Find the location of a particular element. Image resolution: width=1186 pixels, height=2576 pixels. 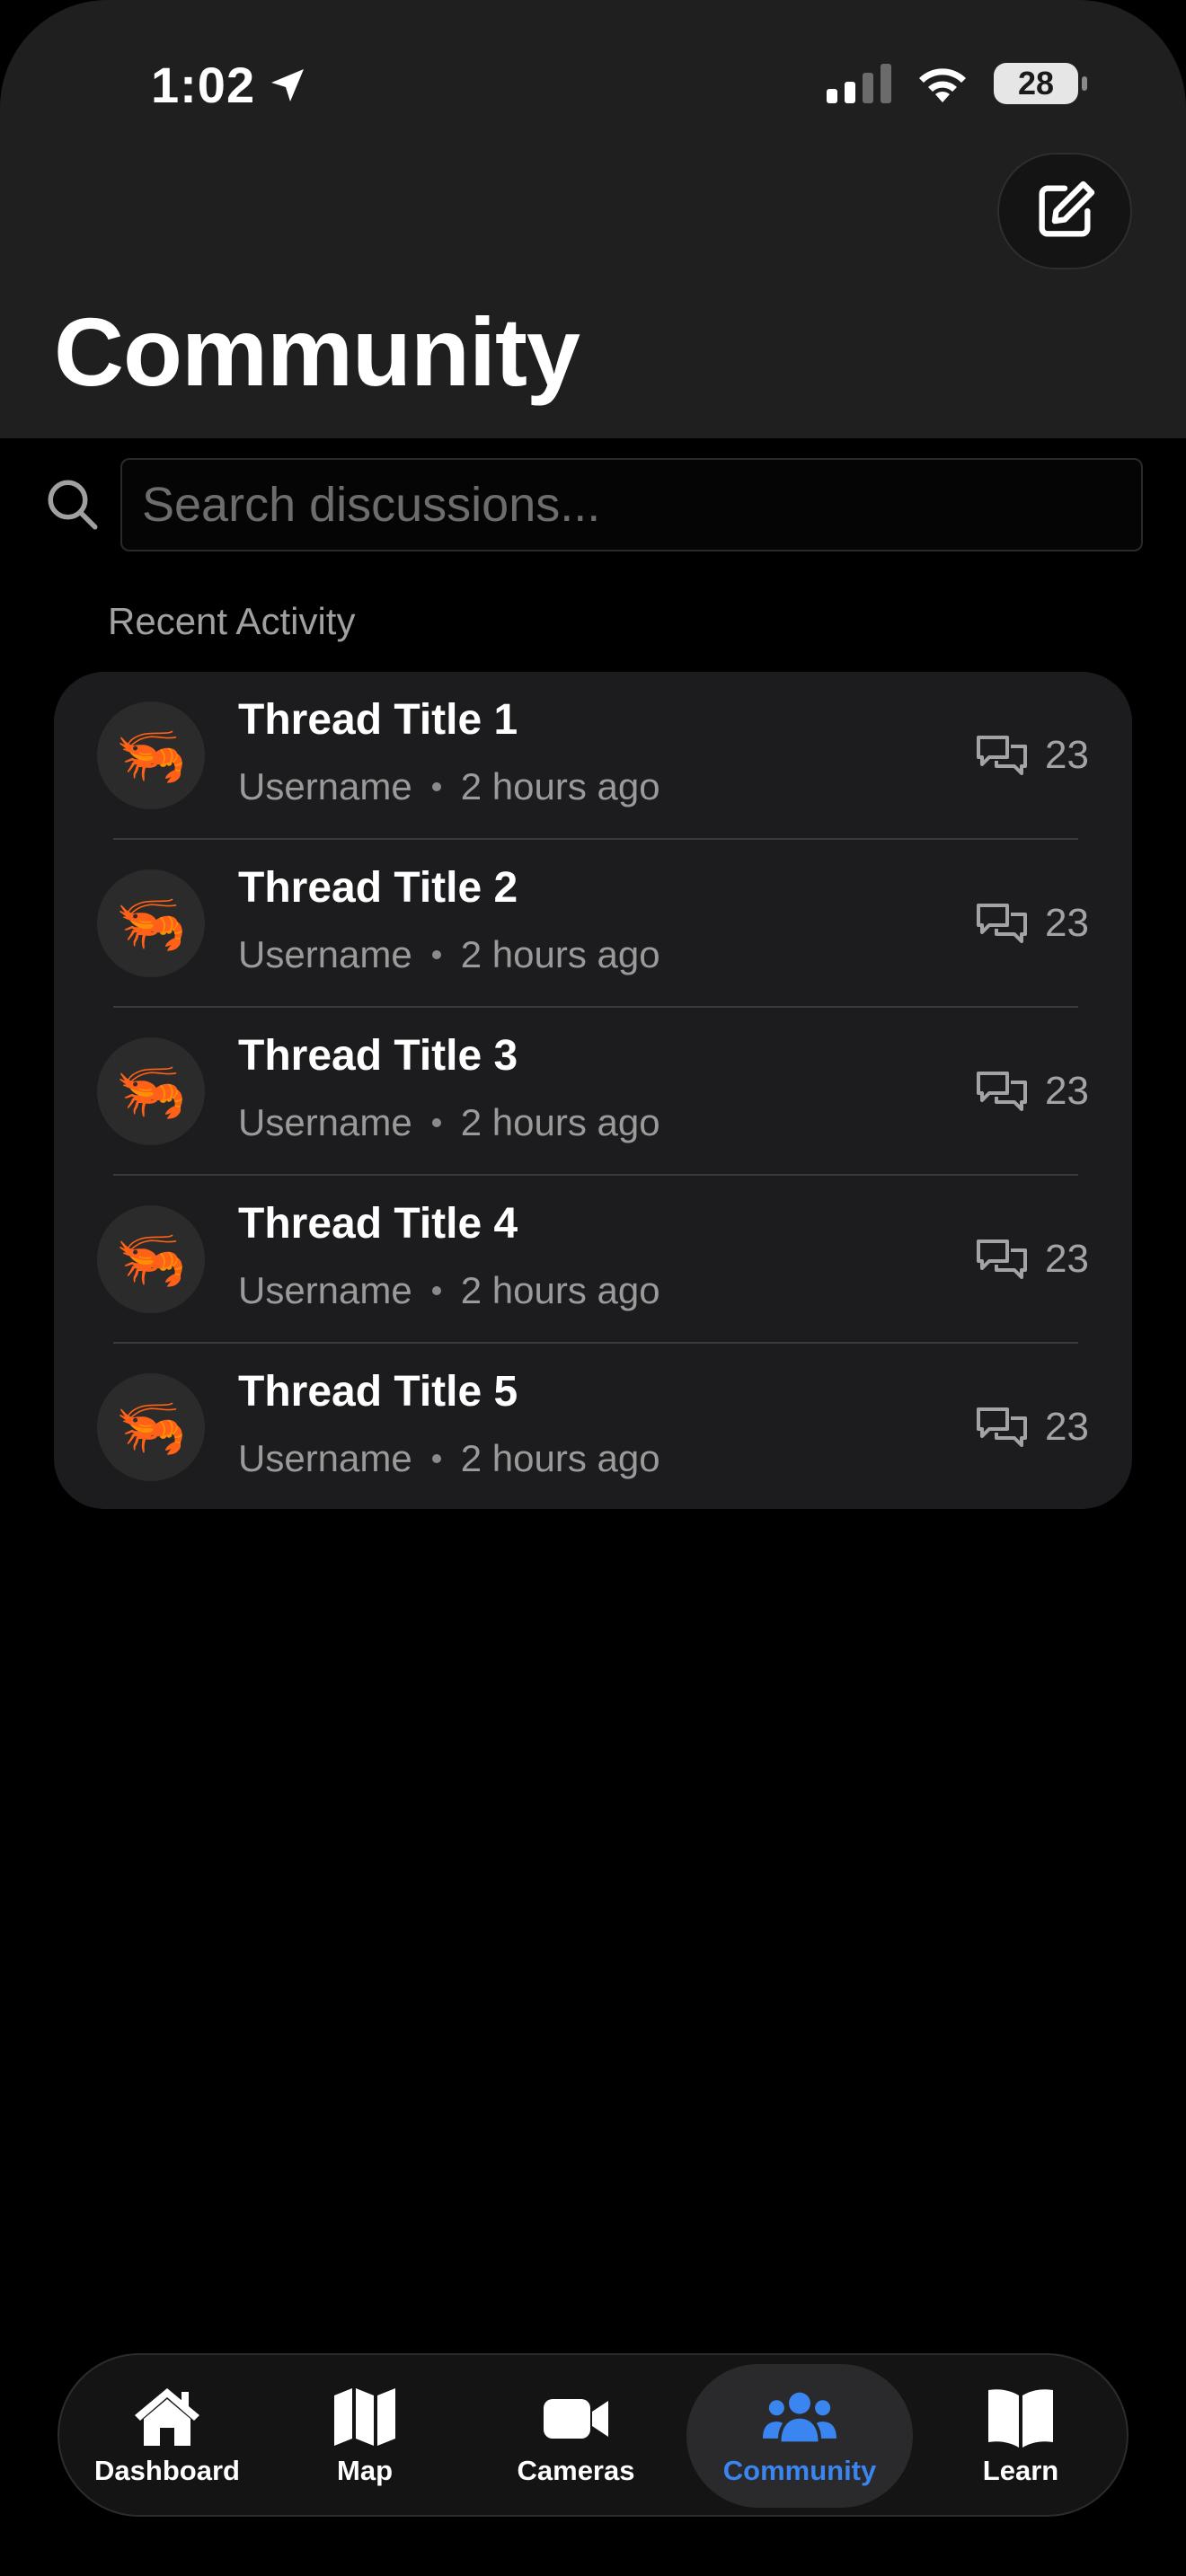

thread-row: 🦐 Thread Title 3 Username 2 hours ago 23 is located at coordinates (593, 1092).